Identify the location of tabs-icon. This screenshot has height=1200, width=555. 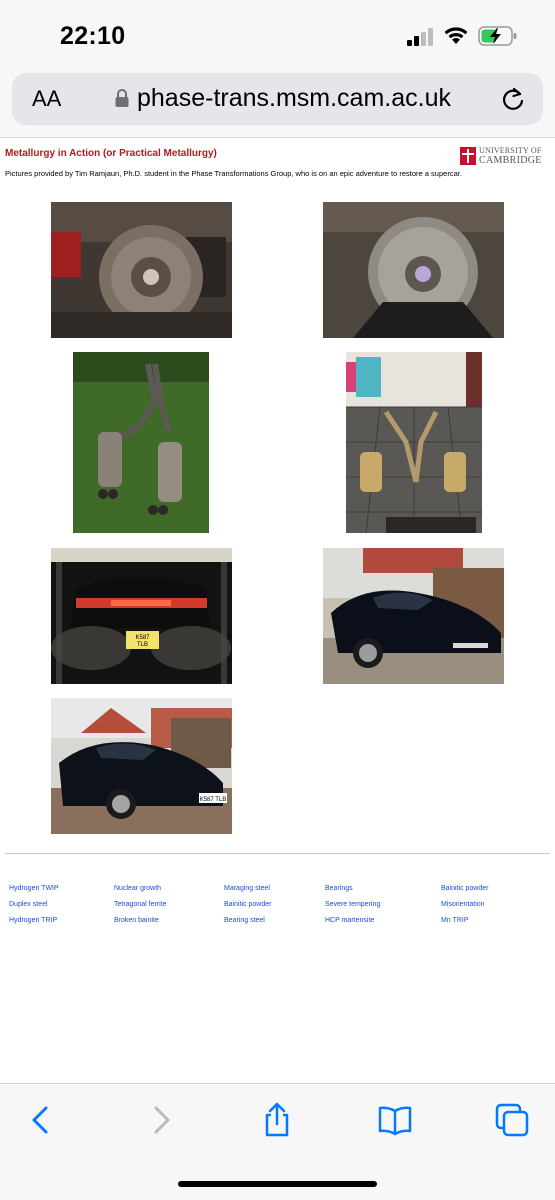
(512, 1120).